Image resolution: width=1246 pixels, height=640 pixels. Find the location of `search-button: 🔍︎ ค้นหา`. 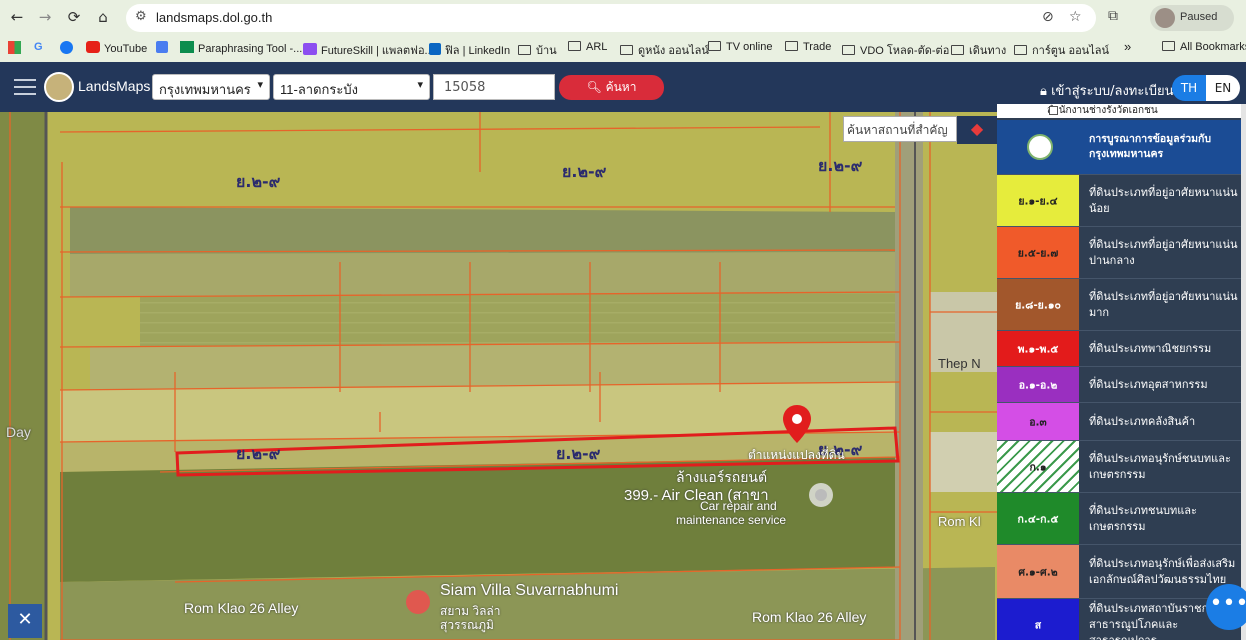

search-button: 🔍︎ ค้นหา is located at coordinates (611, 87).